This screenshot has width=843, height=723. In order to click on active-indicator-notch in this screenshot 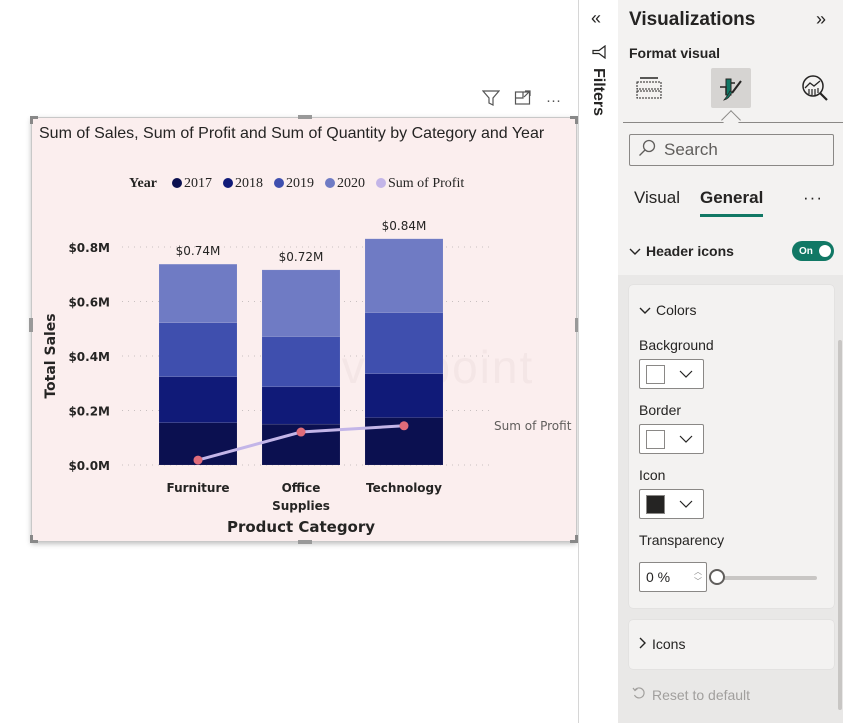, I will do `click(731, 120)`.